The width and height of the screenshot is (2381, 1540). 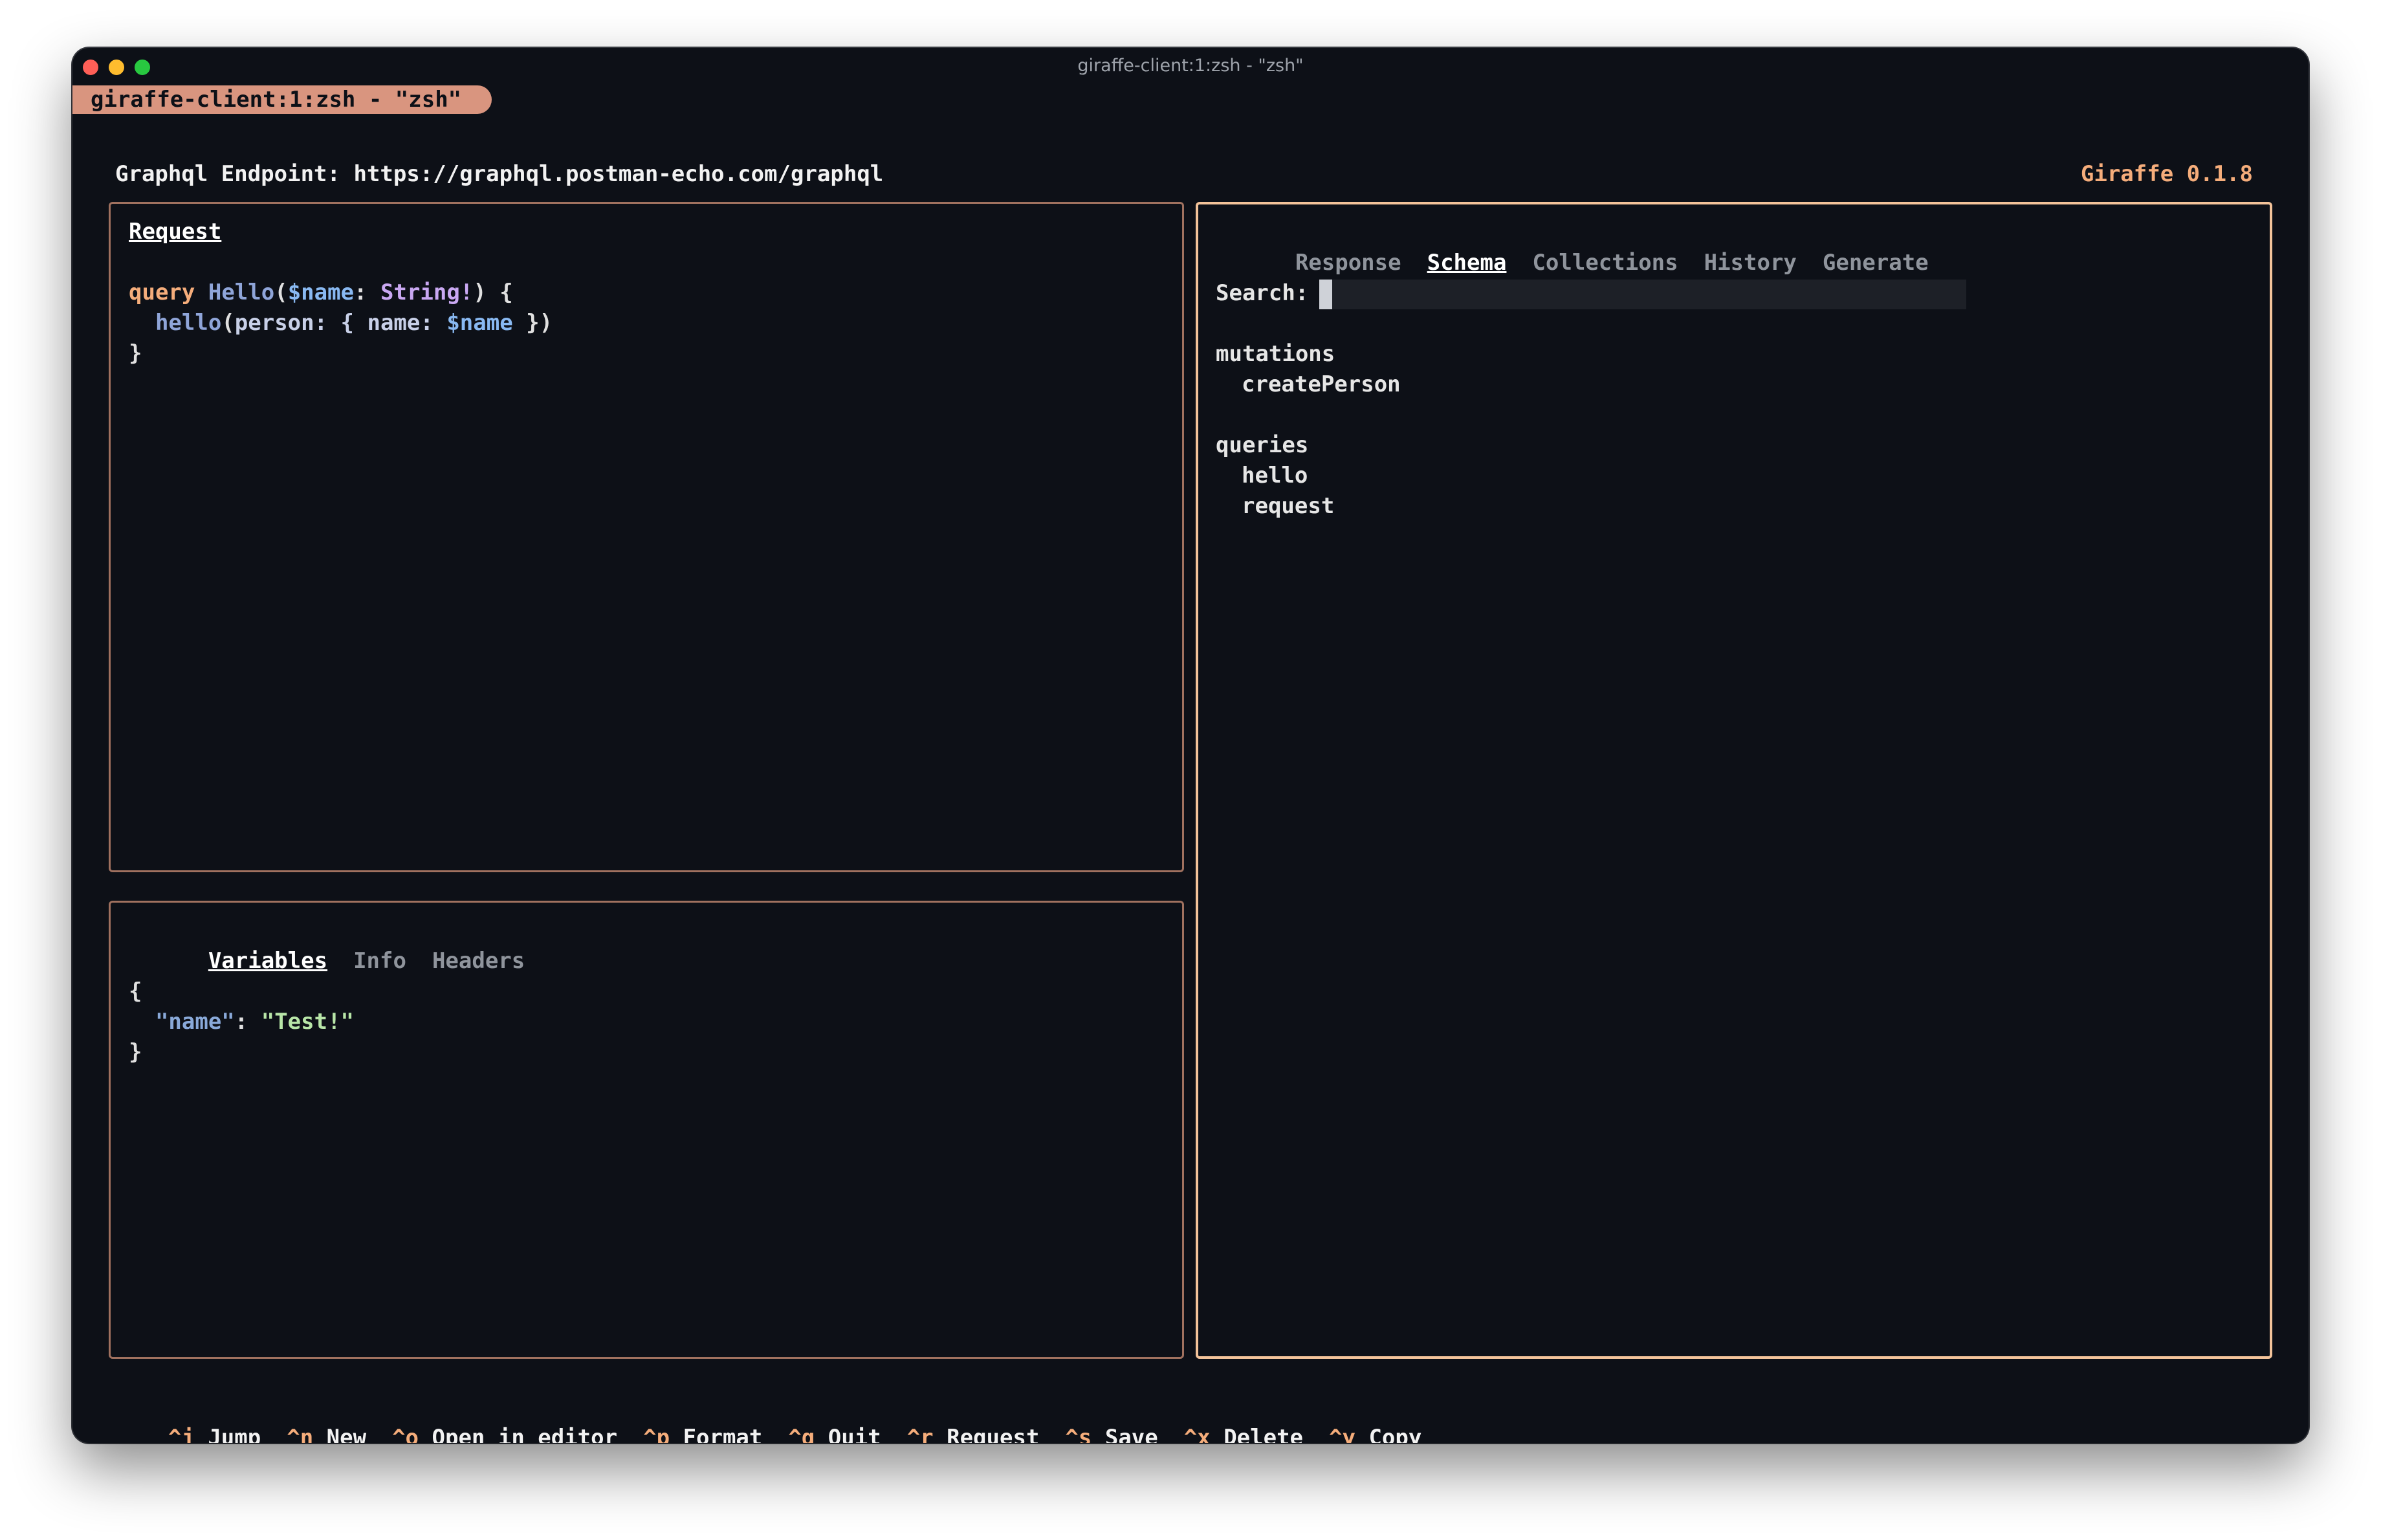 I want to click on shortcut-key: ^x, so click(x=1197, y=1434).